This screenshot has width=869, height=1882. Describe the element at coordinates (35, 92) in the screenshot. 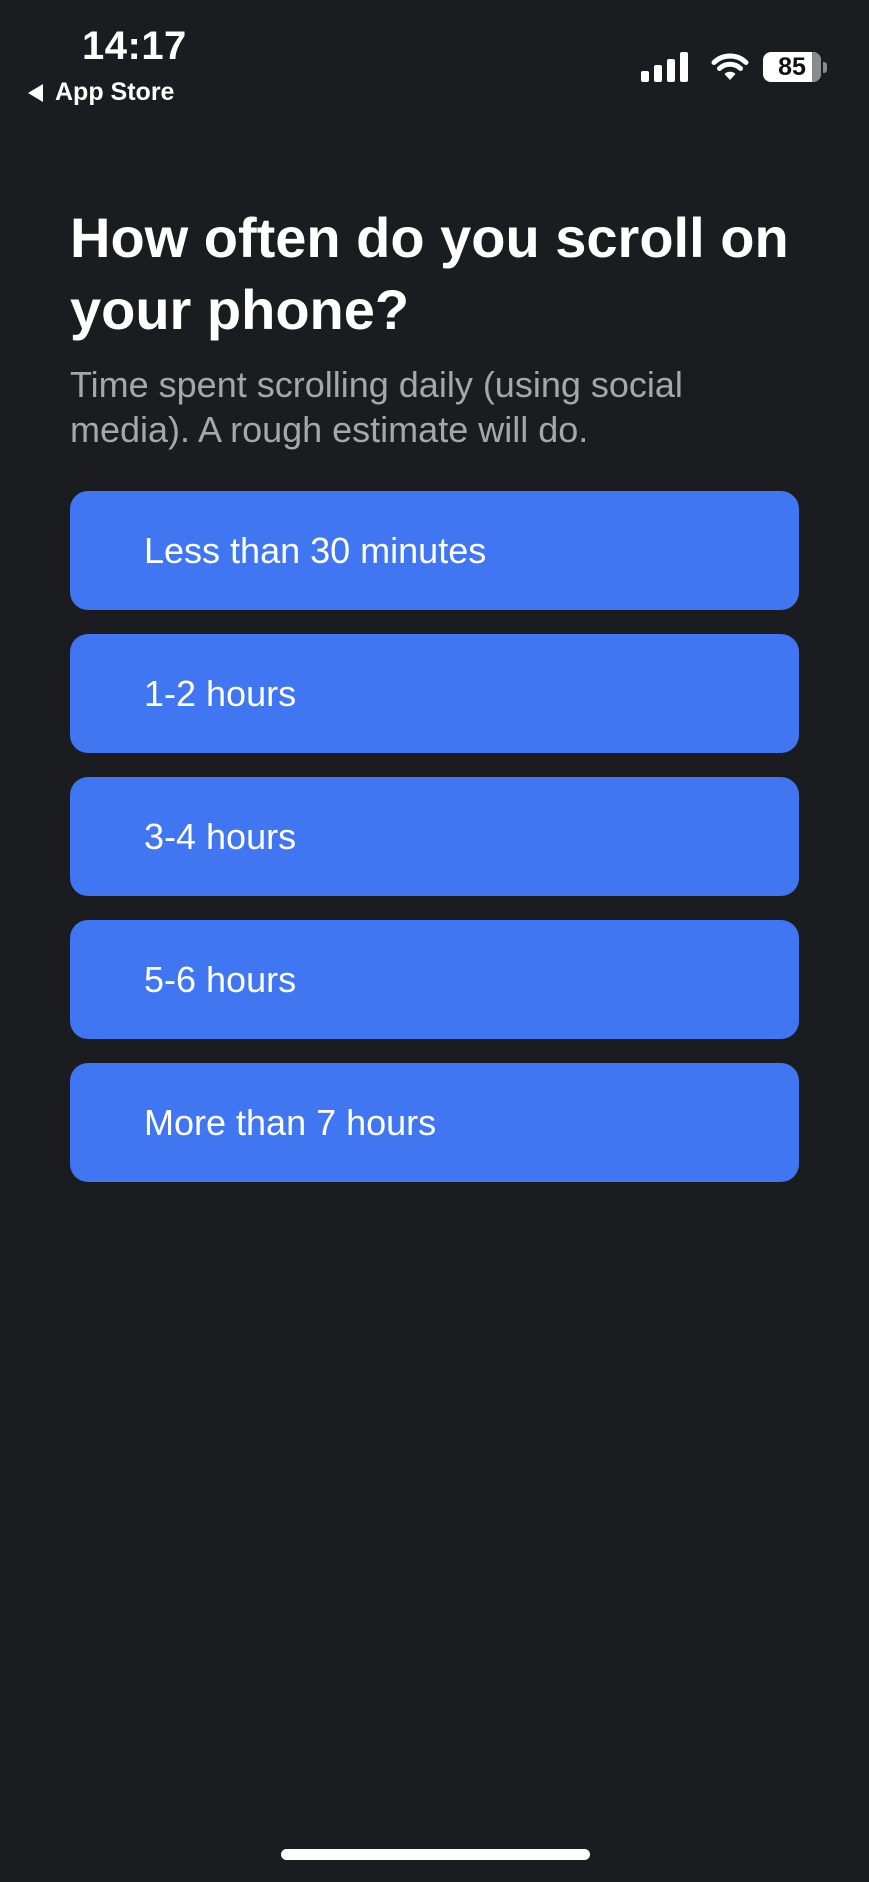

I see `back-arrow-icon` at that location.